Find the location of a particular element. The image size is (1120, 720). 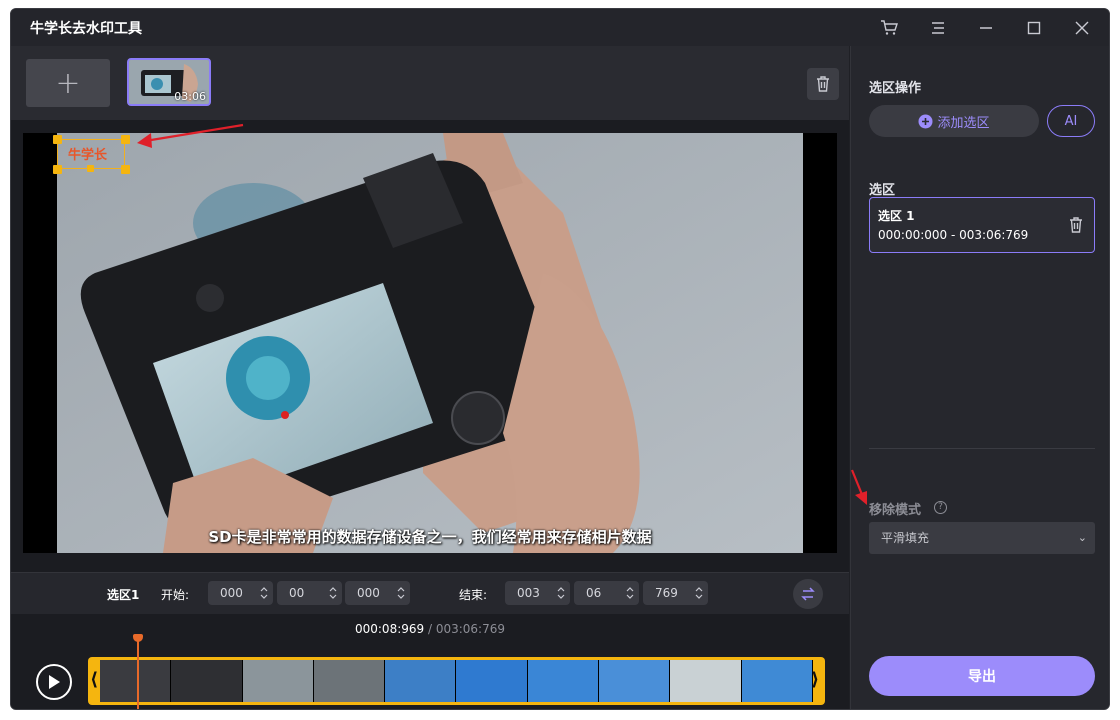

resize-handle-top-right is located at coordinates (125, 139).